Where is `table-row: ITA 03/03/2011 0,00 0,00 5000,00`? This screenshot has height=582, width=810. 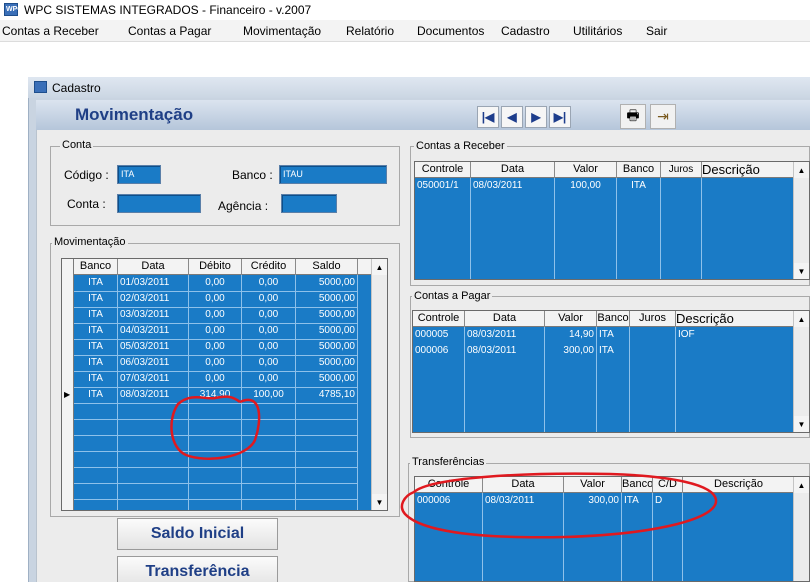 table-row: ITA 03/03/2011 0,00 0,00 5000,00 is located at coordinates (224, 315).